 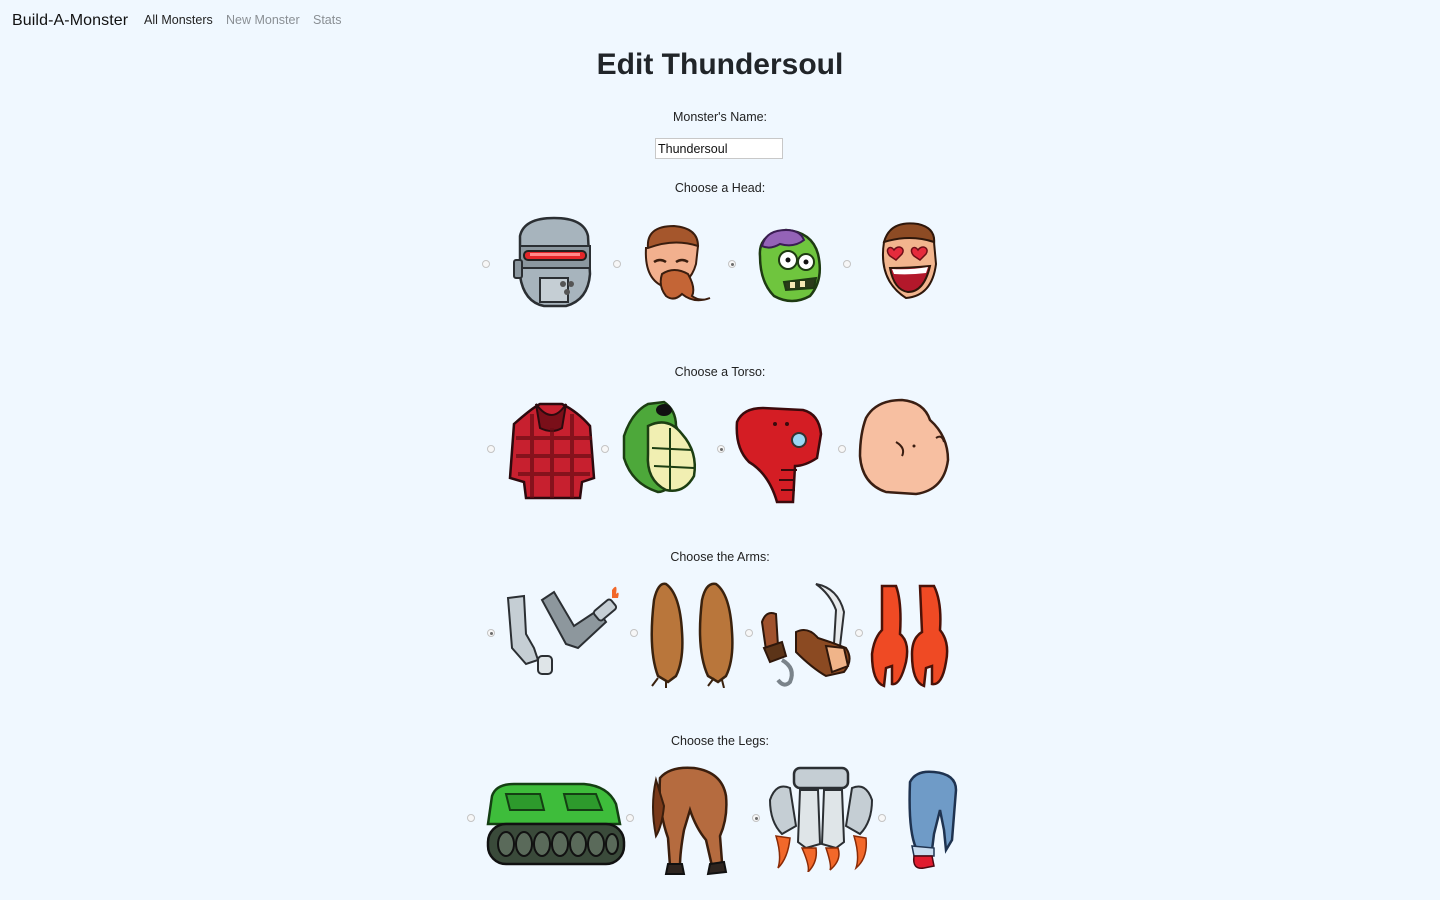 I want to click on rocket-legs-icon, so click(x=821, y=819).